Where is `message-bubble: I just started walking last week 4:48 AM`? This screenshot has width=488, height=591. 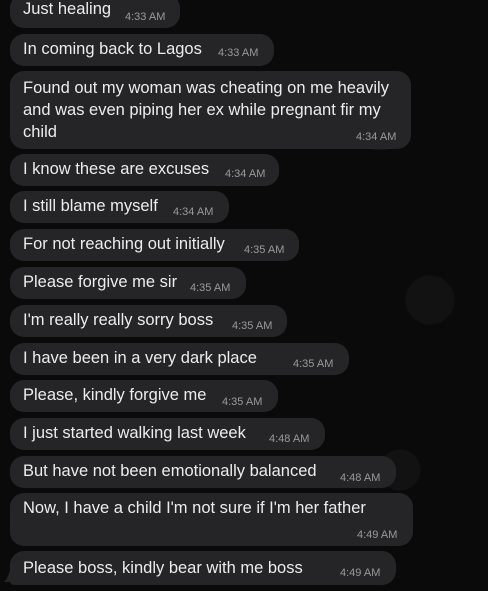 message-bubble: I just started walking last week 4:48 AM is located at coordinates (167, 434).